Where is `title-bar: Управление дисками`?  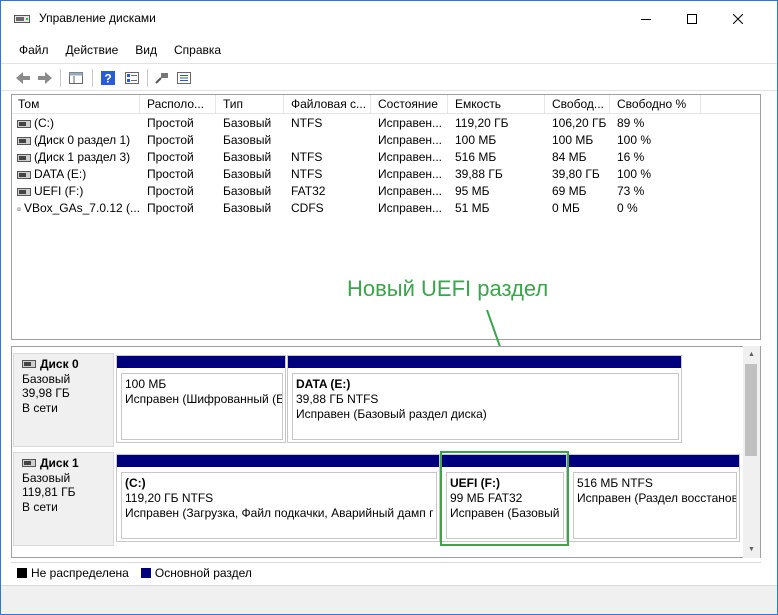 title-bar: Управление дисками is located at coordinates (389, 18).